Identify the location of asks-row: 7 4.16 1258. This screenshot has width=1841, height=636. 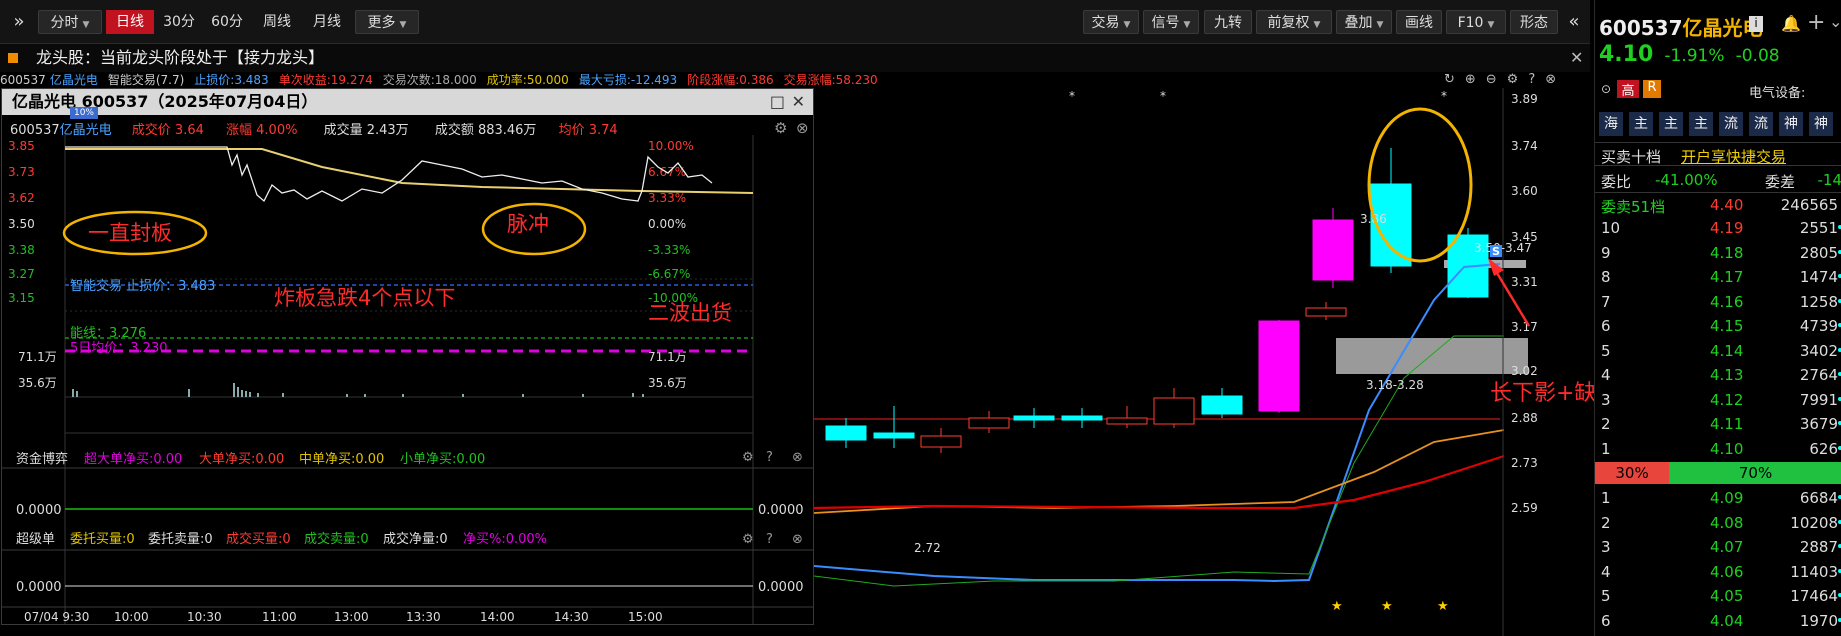
(1718, 302).